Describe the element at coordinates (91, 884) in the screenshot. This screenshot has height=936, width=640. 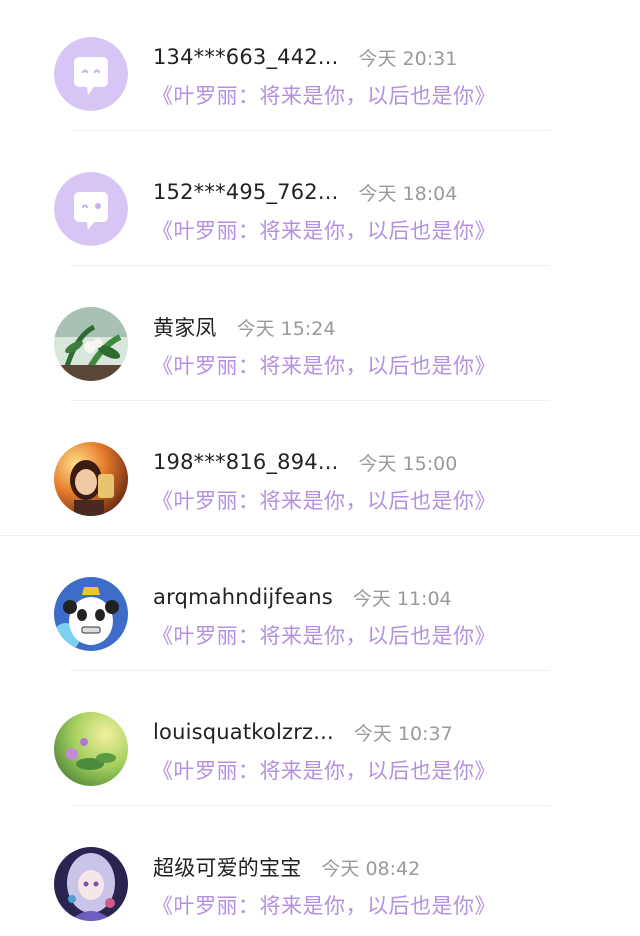
I see `anime-girl-avatar` at that location.